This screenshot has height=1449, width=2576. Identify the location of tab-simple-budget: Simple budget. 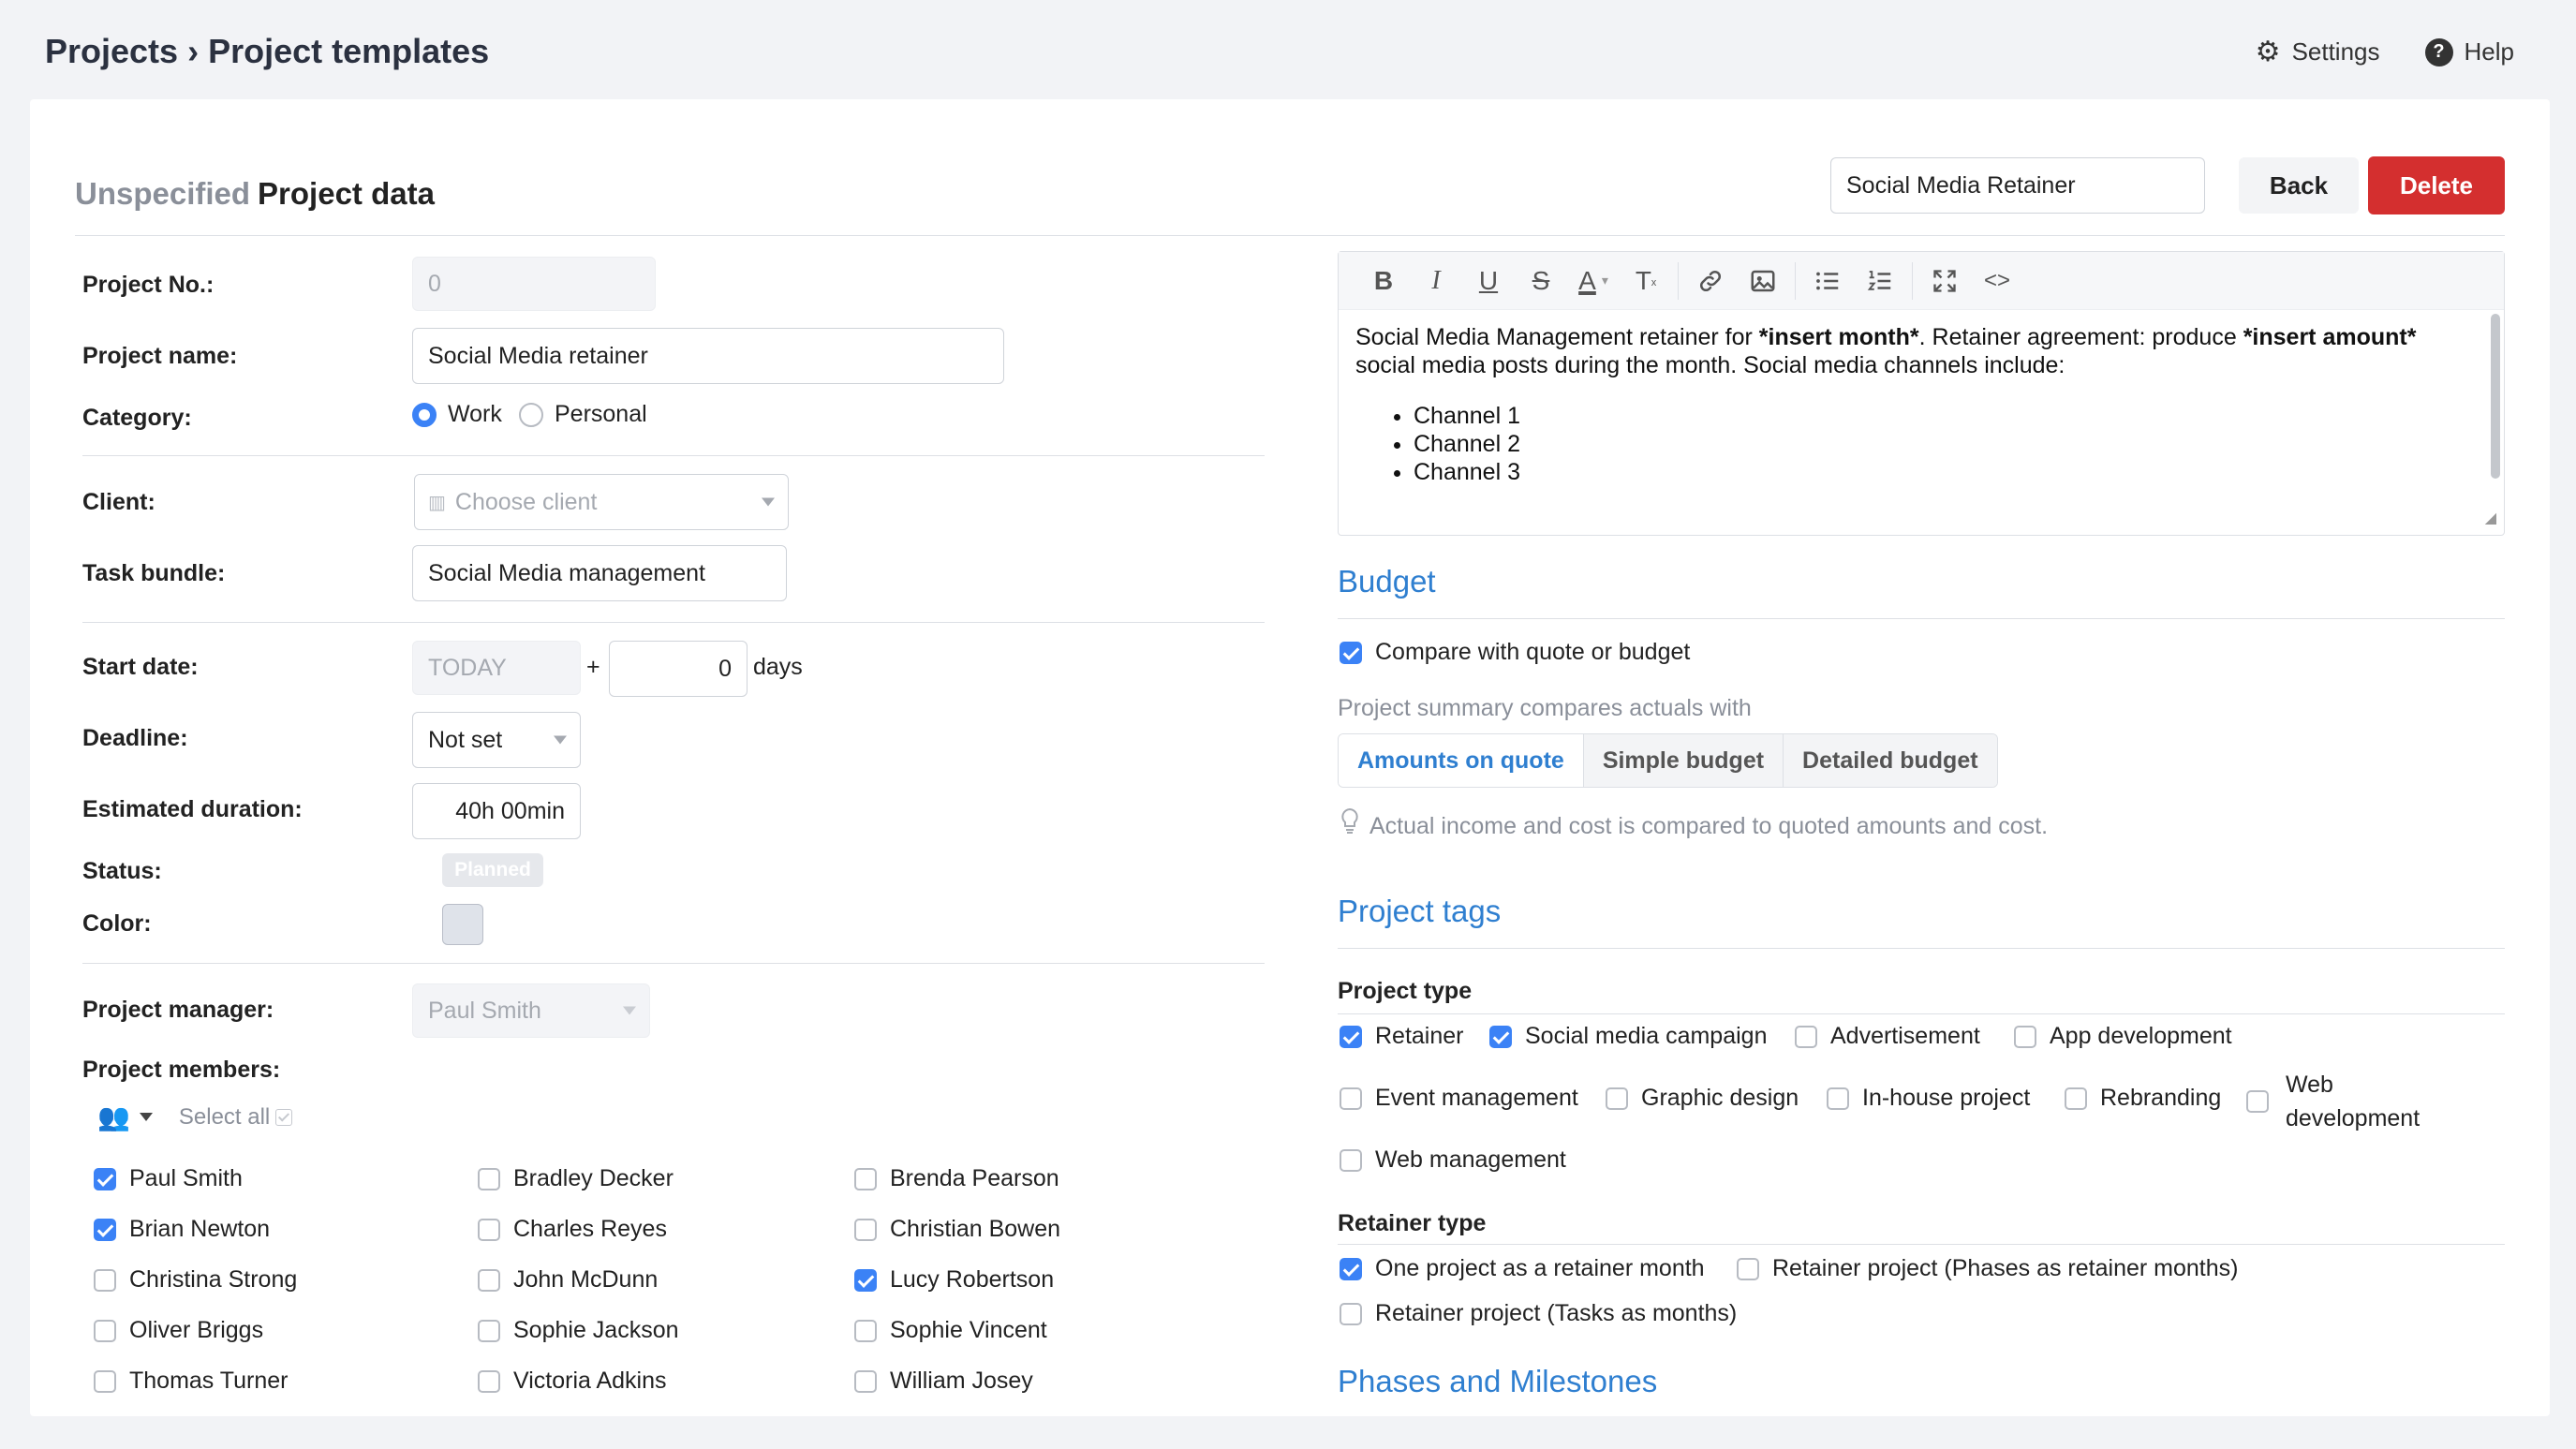
(1683, 761).